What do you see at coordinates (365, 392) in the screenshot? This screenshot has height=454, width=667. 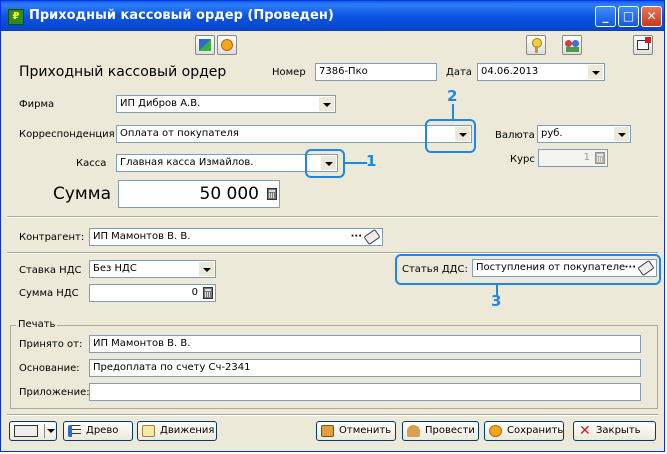 I see `attachment-field` at bounding box center [365, 392].